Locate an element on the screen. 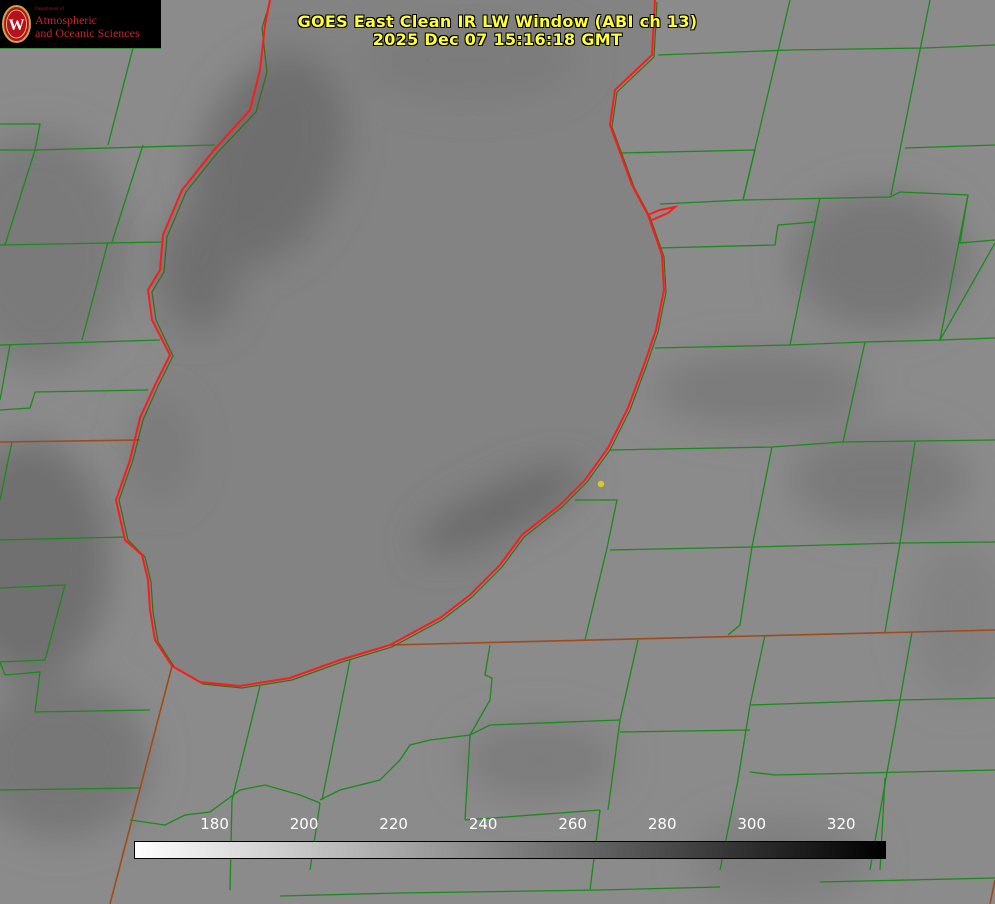  colorbar-tick-180: 180 is located at coordinates (214, 824).